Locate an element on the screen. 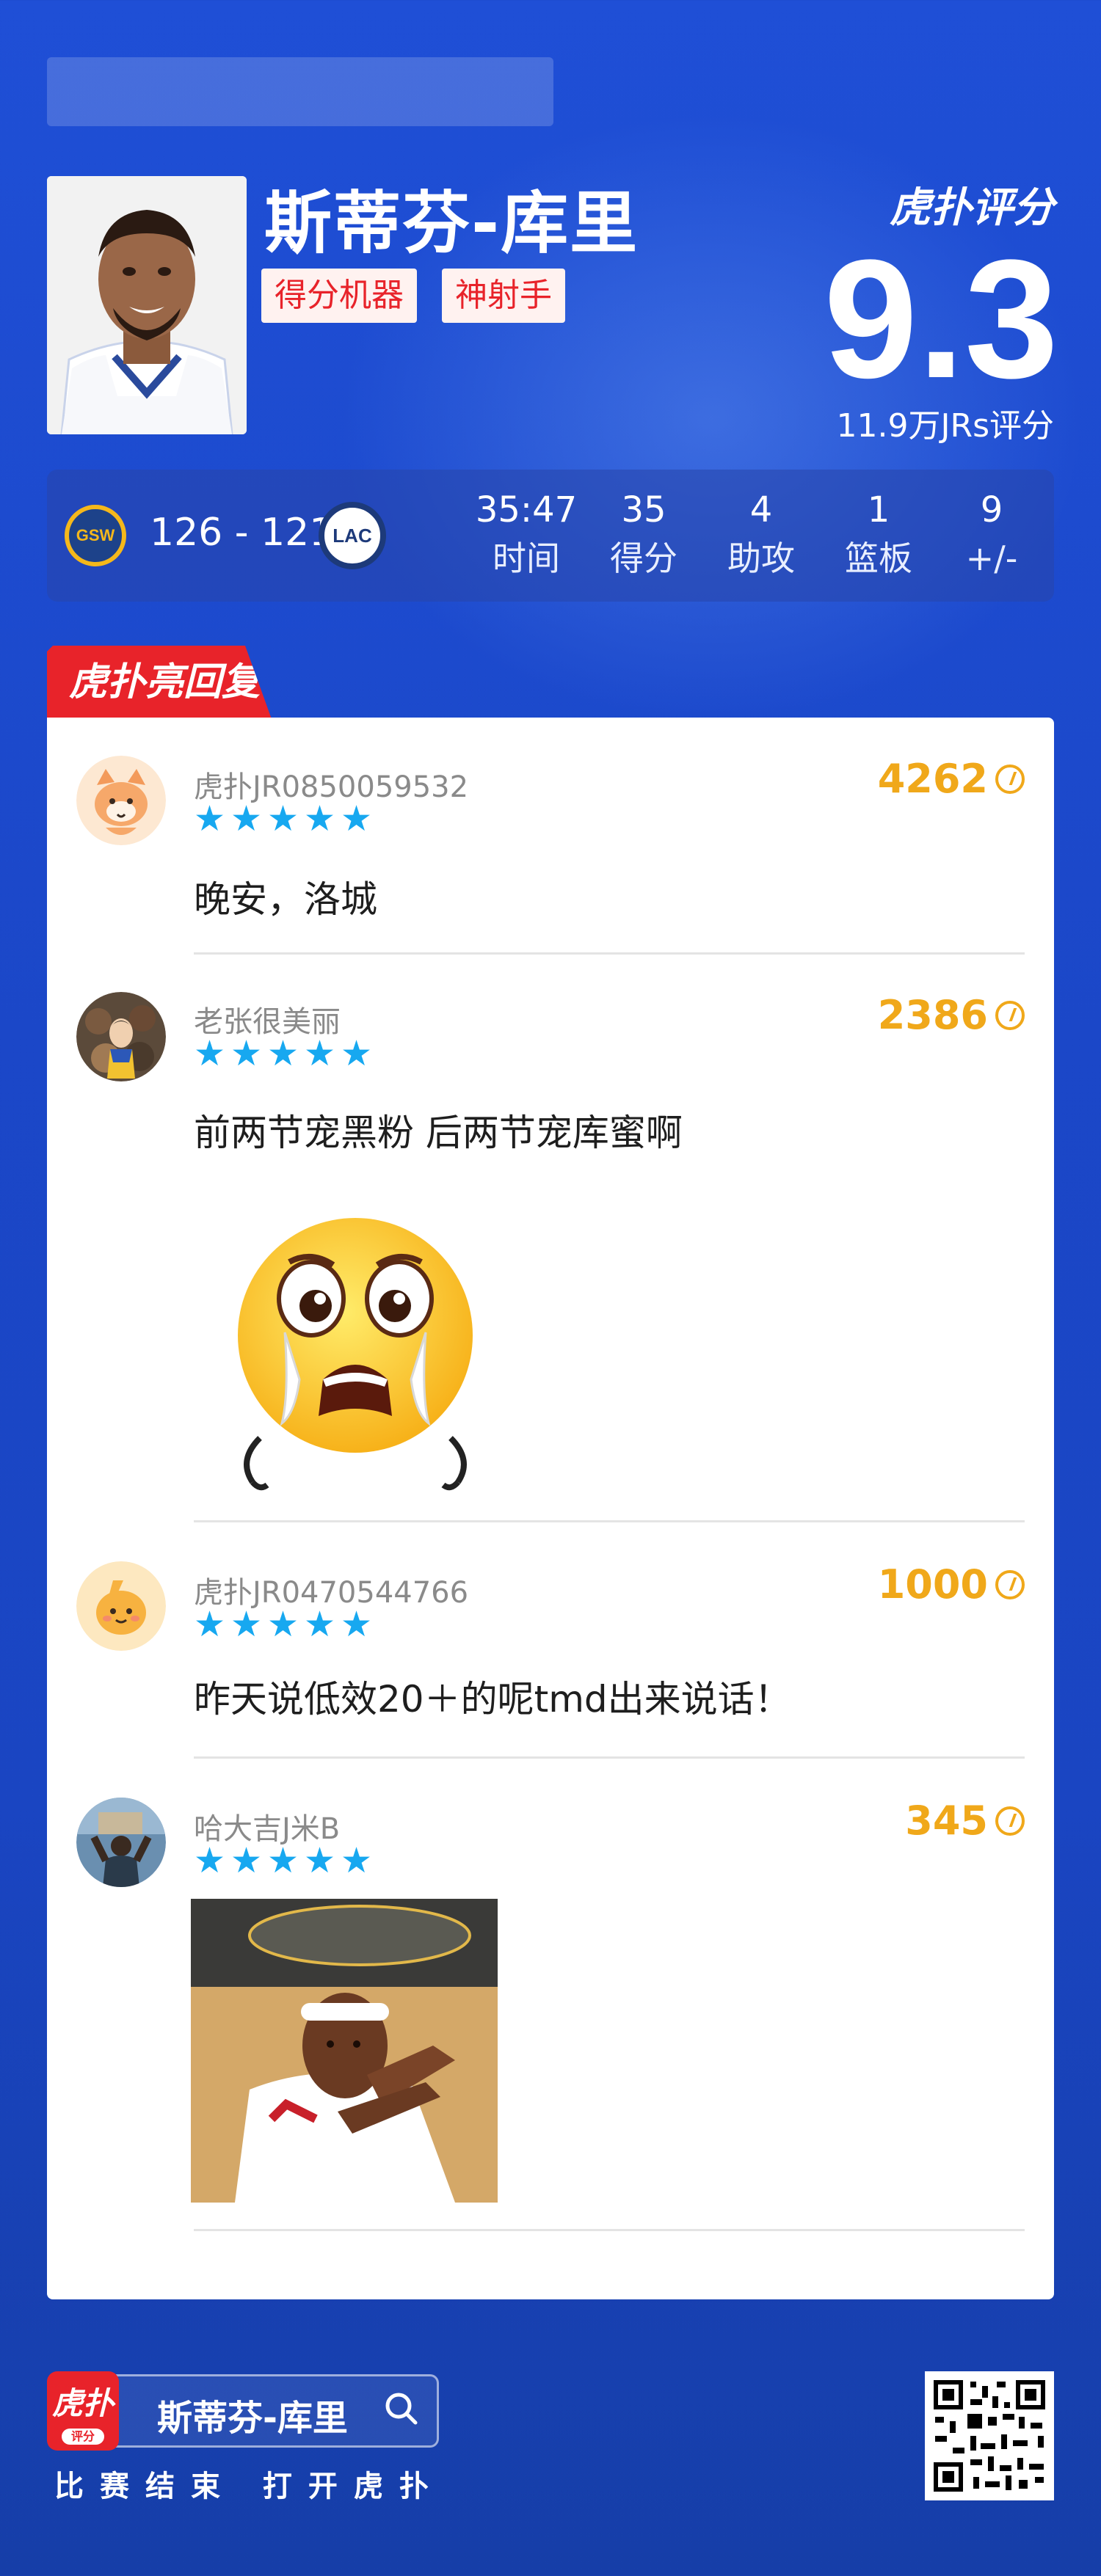 This screenshot has width=1101, height=2576. crying-emoji-sticker is located at coordinates (355, 1350).